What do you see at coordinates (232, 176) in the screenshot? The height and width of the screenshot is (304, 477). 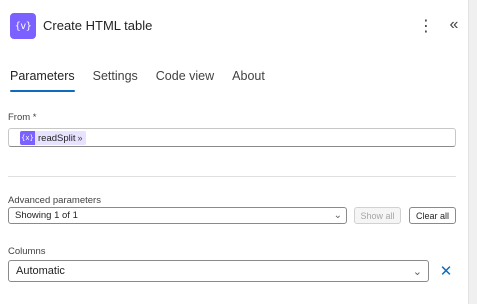 I see `section-divider` at bounding box center [232, 176].